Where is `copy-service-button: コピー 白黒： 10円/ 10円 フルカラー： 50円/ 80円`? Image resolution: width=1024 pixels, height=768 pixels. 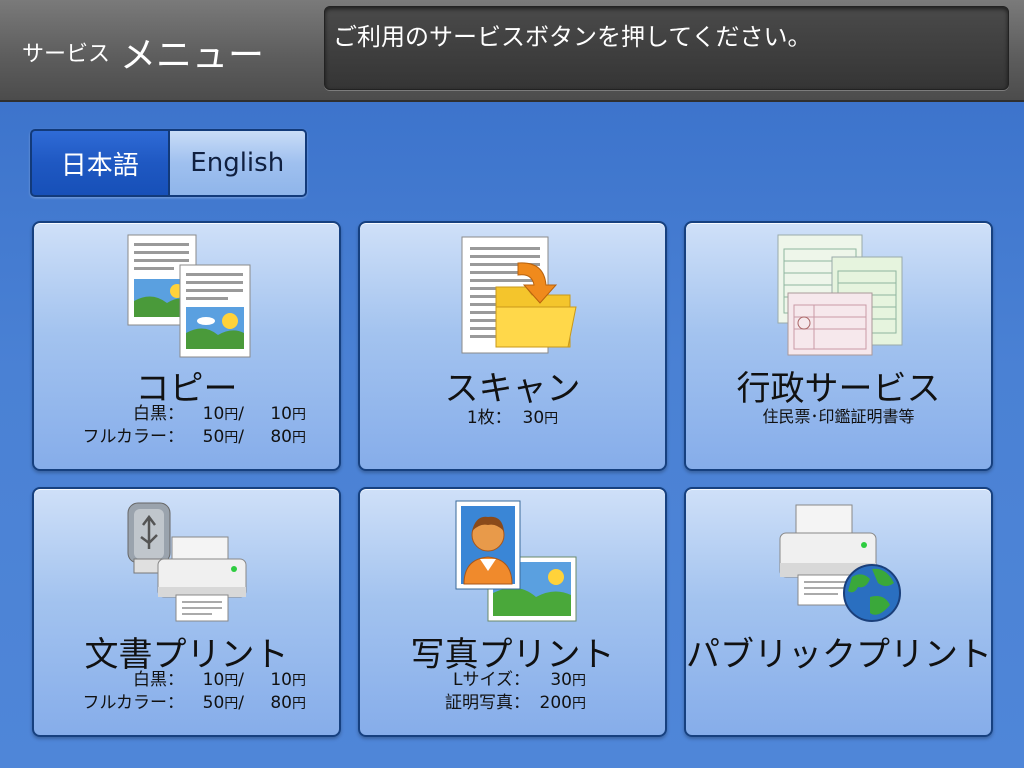
copy-service-button: コピー 白黒： 10円/ 10円 フルカラー： 50円/ 80円 is located at coordinates (186, 346).